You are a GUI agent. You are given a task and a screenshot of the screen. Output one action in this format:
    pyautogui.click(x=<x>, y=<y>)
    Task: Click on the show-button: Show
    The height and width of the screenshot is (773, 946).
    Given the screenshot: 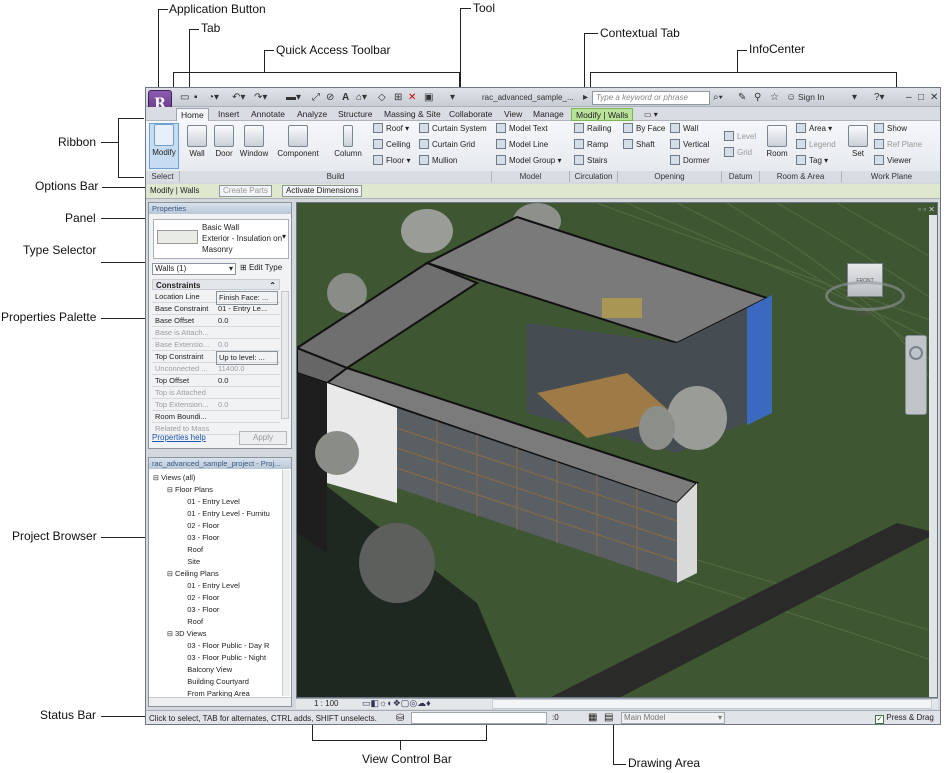 What is the action you would take?
    pyautogui.click(x=890, y=129)
    